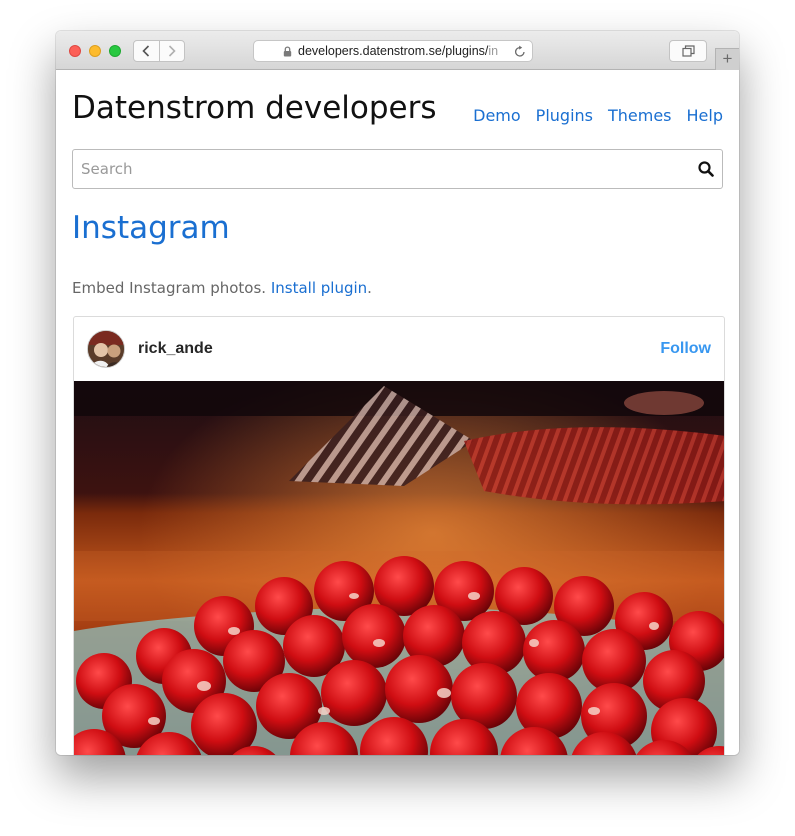  What do you see at coordinates (564, 115) in the screenshot?
I see `nav-link-plugins: Plugins` at bounding box center [564, 115].